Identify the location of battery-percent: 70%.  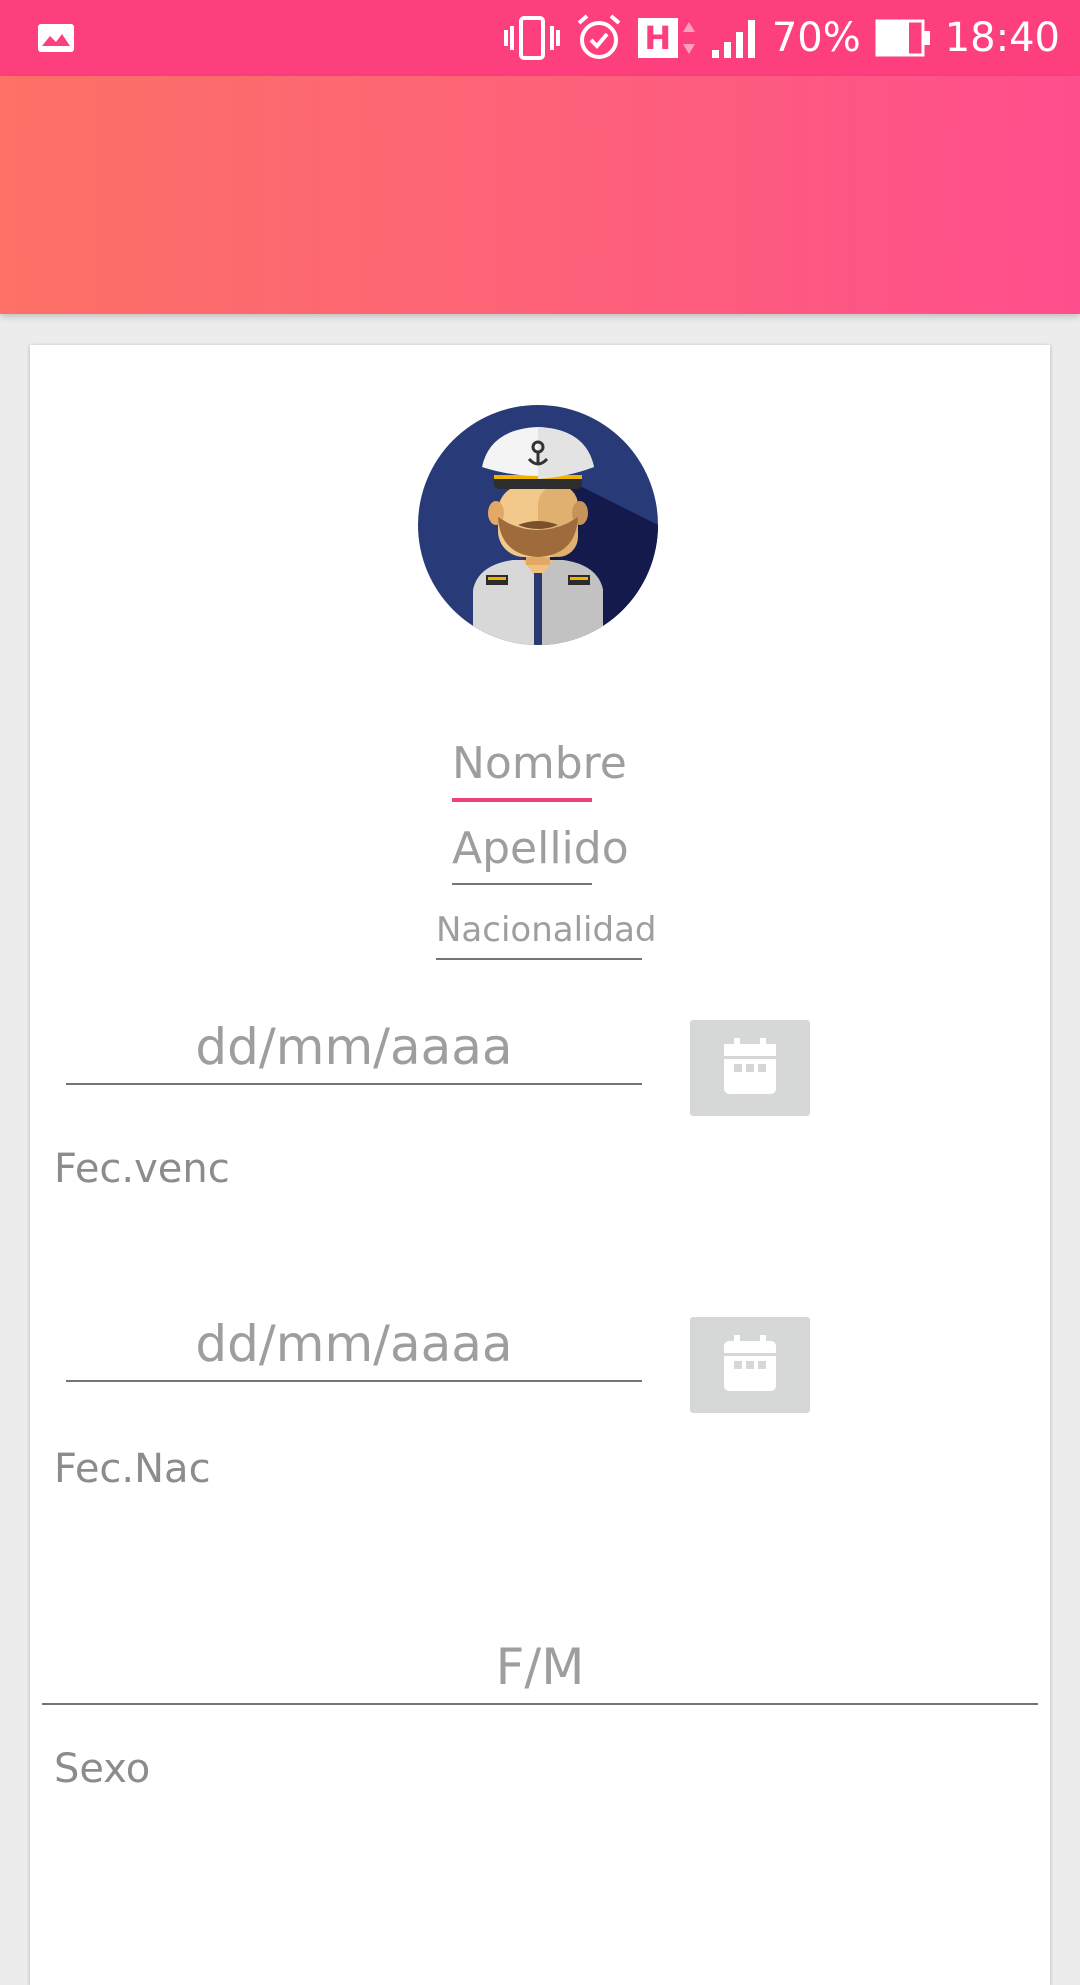
(816, 38).